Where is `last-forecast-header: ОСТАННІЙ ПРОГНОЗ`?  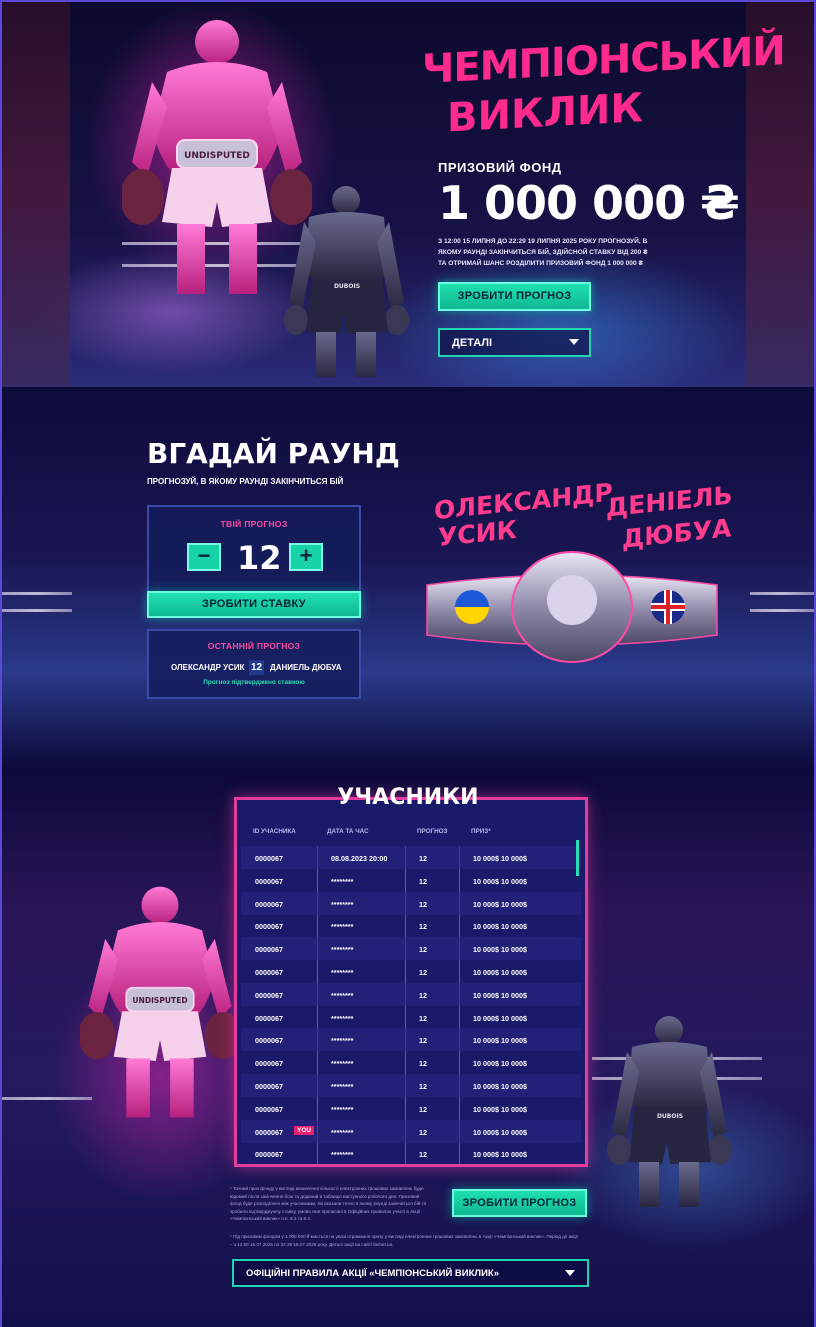 last-forecast-header: ОСТАННІЙ ПРОГНОЗ is located at coordinates (254, 646).